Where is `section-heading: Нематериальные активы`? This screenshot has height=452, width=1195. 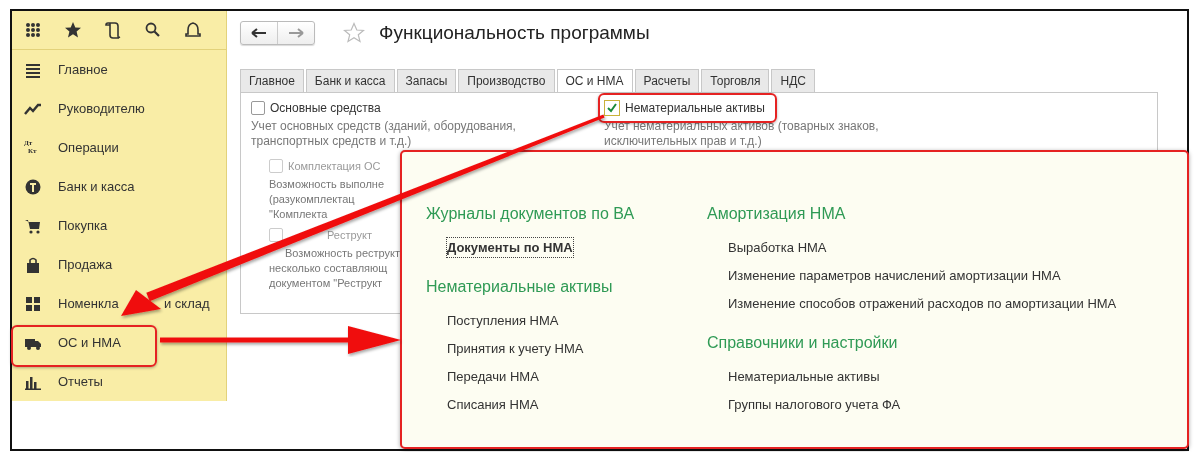 section-heading: Нематериальные активы is located at coordinates (520, 287).